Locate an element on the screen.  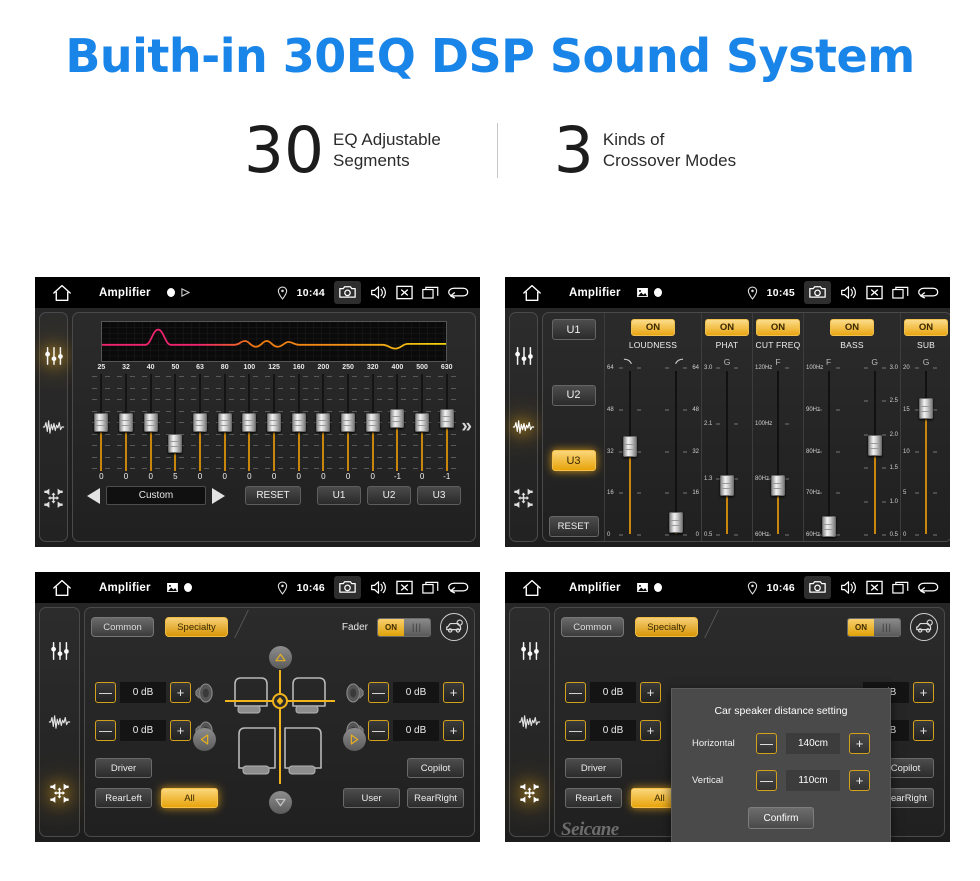
crossover-slider: 3.0 2.1 1.3 0.5 is located at coordinates (727, 451).